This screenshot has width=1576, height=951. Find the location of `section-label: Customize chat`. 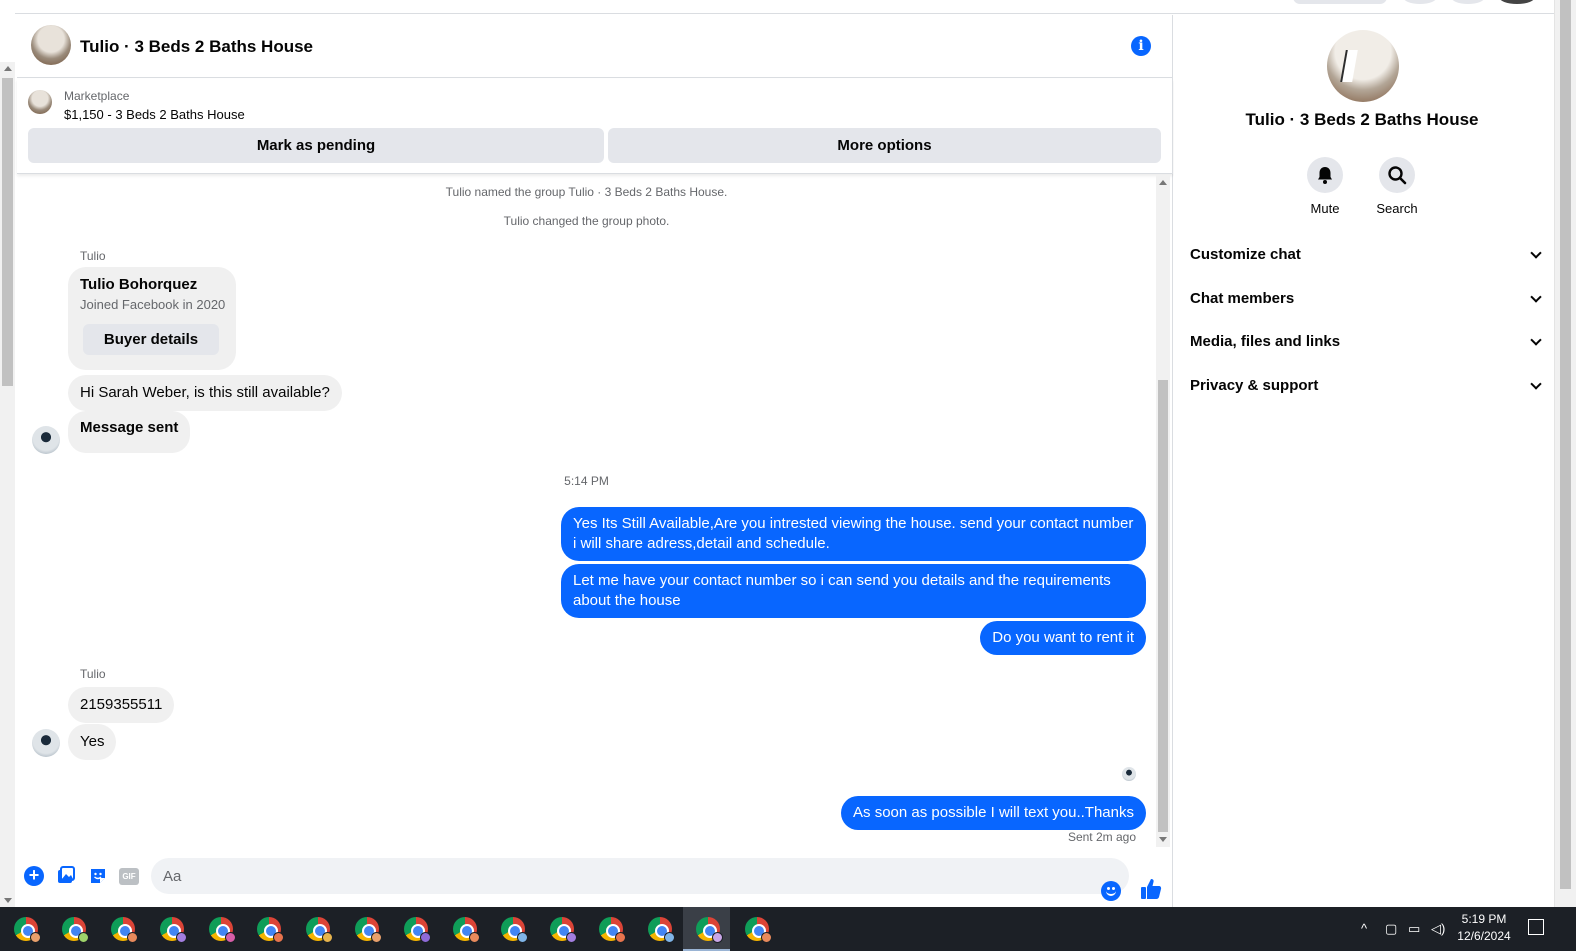

section-label: Customize chat is located at coordinates (1245, 254).